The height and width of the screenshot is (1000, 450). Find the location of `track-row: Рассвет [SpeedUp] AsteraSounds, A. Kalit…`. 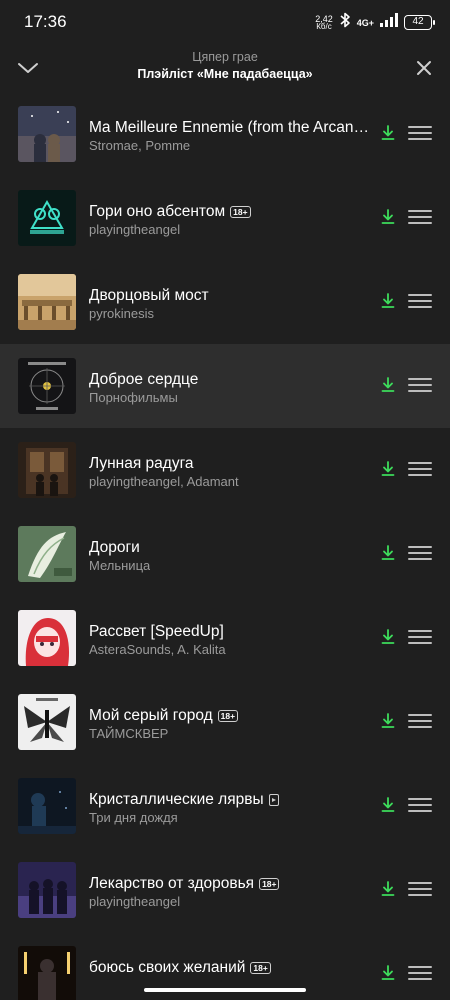

track-row: Рассвет [SpeedUp] AsteraSounds, A. Kalit… is located at coordinates (225, 638).